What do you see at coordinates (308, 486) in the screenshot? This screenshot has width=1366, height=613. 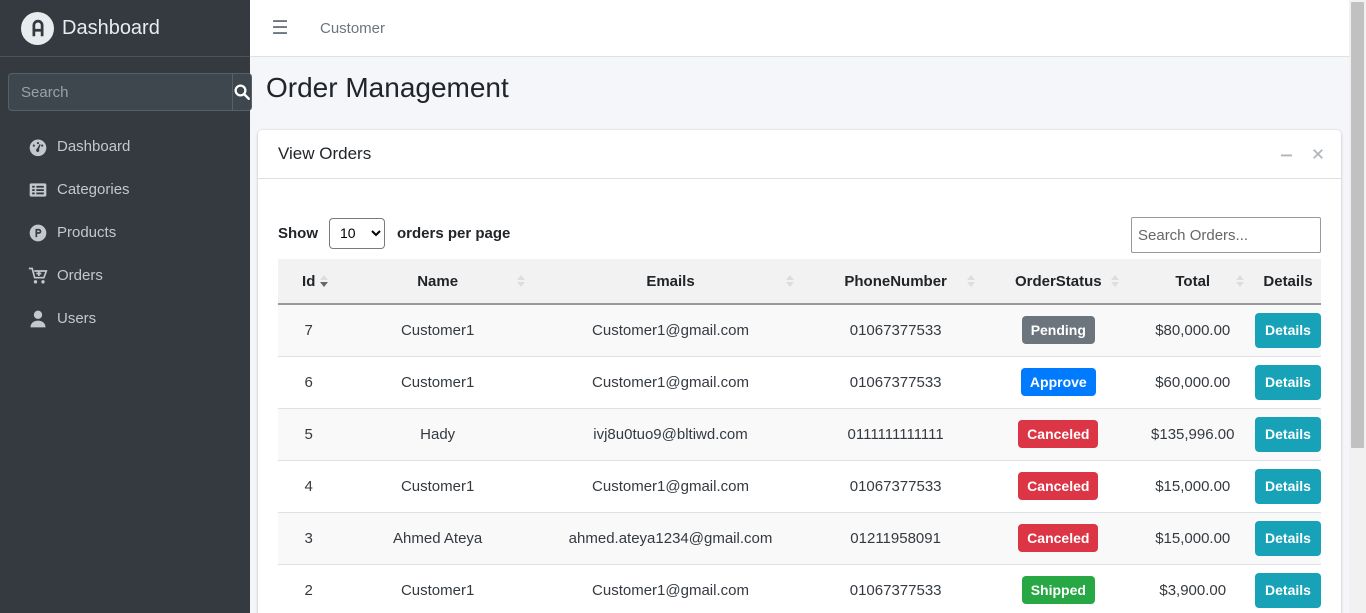 I see `order-id-cell: 4` at bounding box center [308, 486].